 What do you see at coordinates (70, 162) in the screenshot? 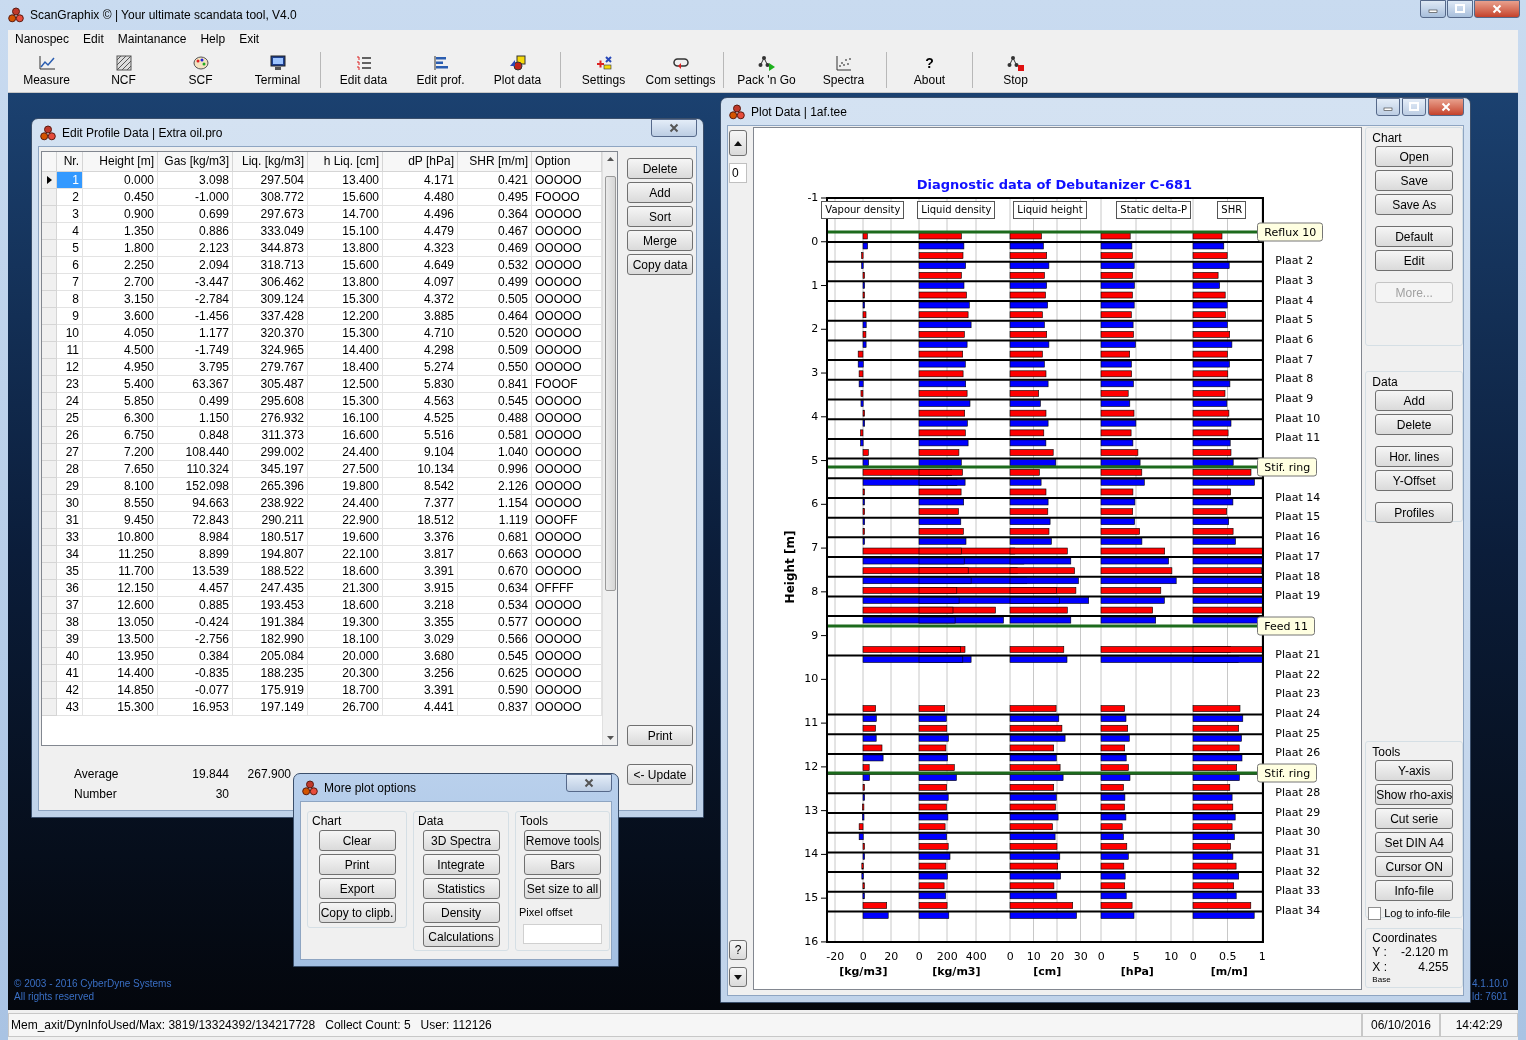
I see `column-header: Nr.` at bounding box center [70, 162].